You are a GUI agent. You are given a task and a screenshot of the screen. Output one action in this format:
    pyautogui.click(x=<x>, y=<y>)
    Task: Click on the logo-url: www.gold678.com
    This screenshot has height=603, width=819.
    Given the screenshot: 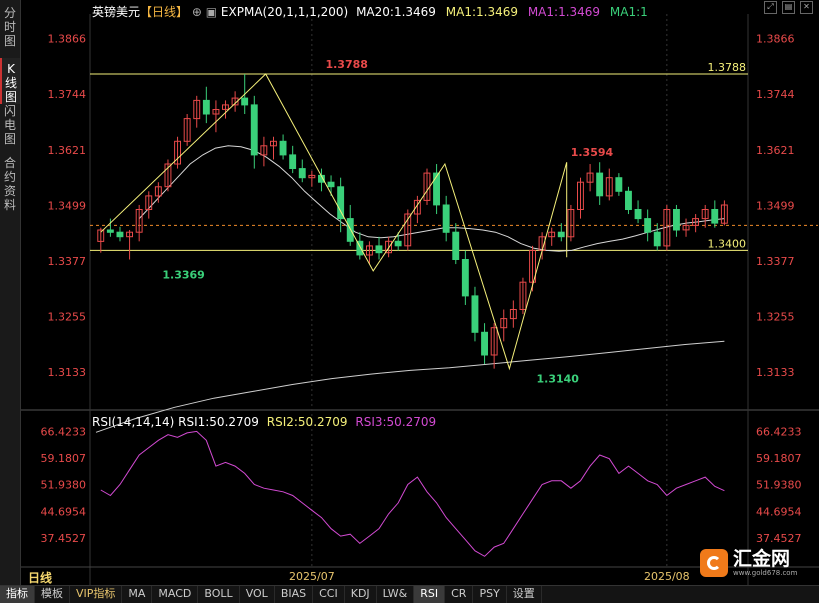 What is the action you would take?
    pyautogui.click(x=765, y=572)
    